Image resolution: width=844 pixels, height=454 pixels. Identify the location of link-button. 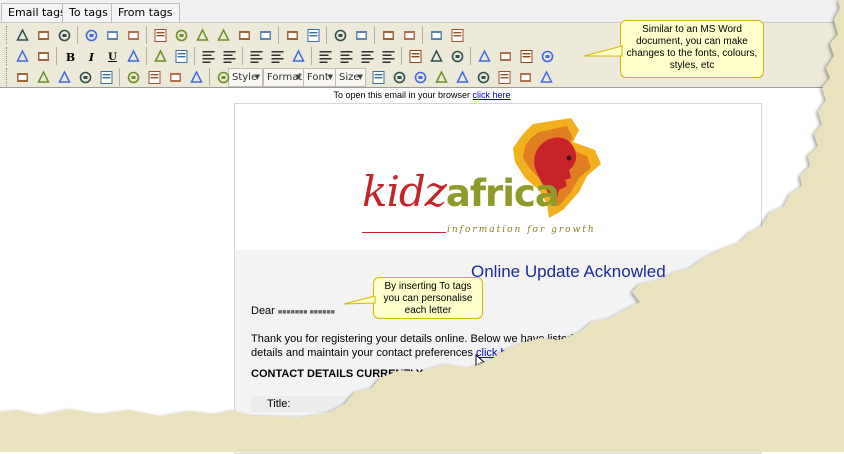
(415, 56).